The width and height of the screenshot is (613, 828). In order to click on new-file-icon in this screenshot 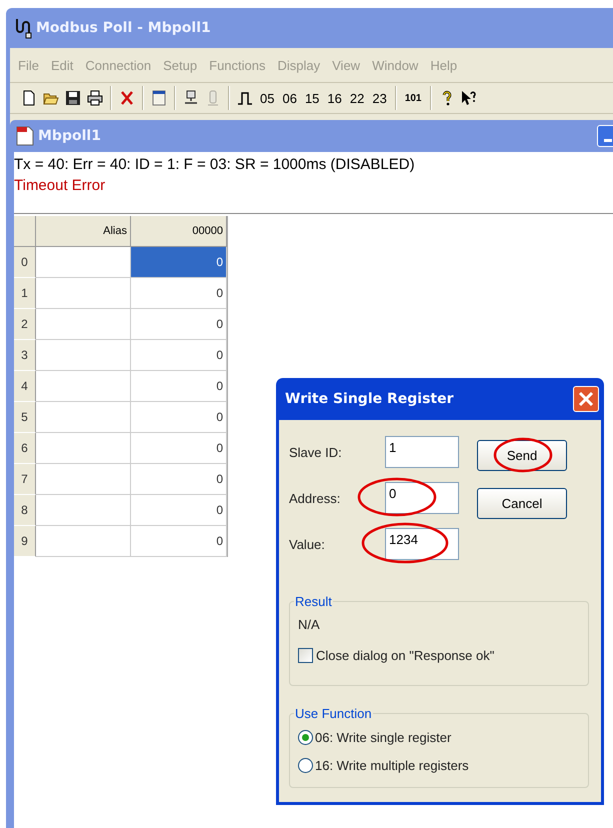, I will do `click(29, 98)`.